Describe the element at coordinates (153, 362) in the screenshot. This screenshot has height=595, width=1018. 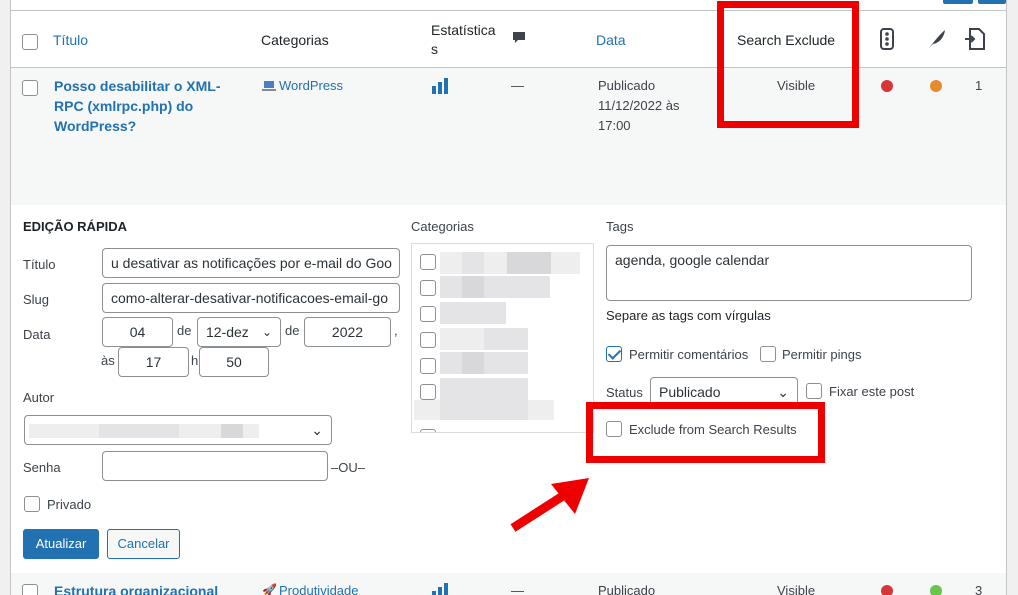
I see `hour-field: 17` at that location.